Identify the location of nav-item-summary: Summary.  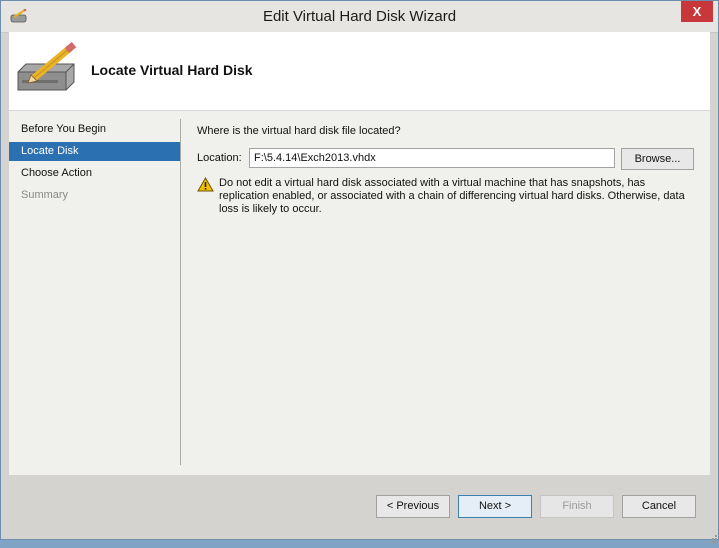
(45, 195).